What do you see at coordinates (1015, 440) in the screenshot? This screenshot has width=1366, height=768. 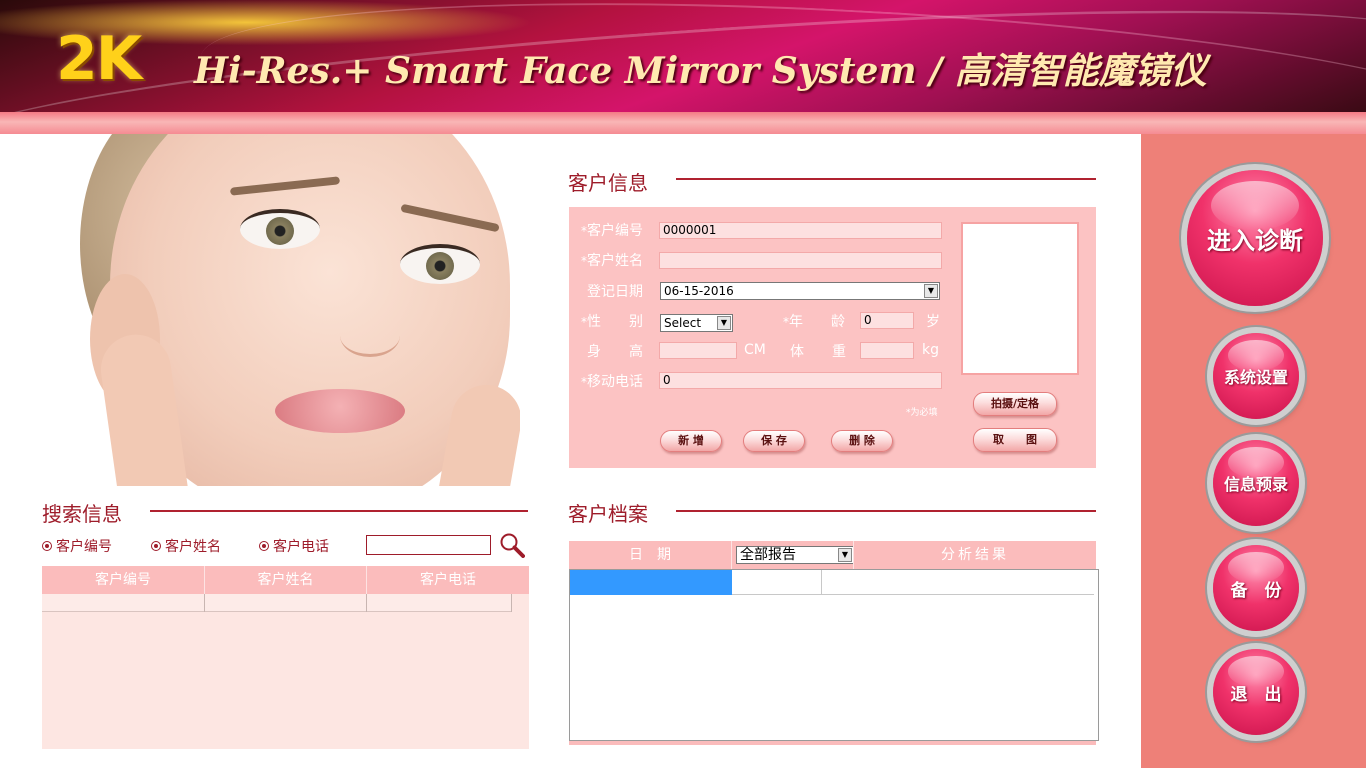 I see `take-photo-button: 取 图` at bounding box center [1015, 440].